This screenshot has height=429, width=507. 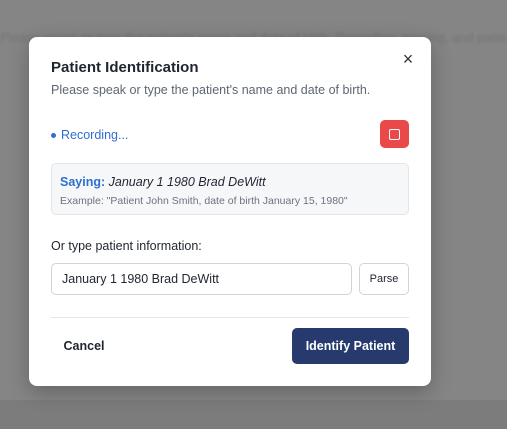 What do you see at coordinates (408, 59) in the screenshot?
I see `close-icon: ×` at bounding box center [408, 59].